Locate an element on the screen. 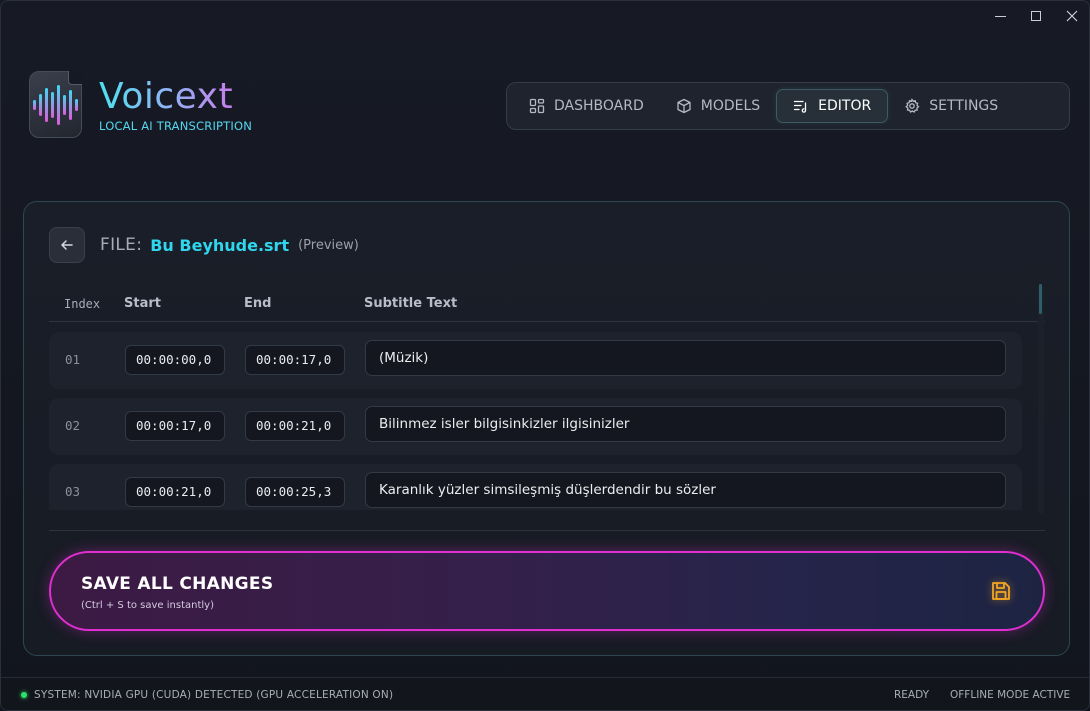 Image resolution: width=1090 pixels, height=711 pixels. minimize-icon is located at coordinates (1000, 16).